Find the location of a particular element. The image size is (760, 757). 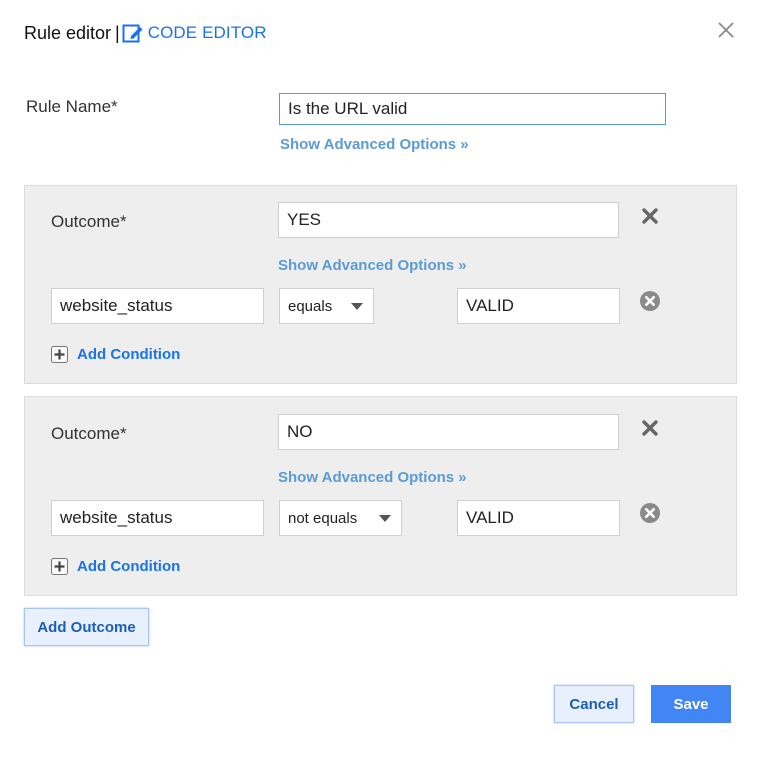

code-editor-link: CODE EDITOR is located at coordinates (194, 33).